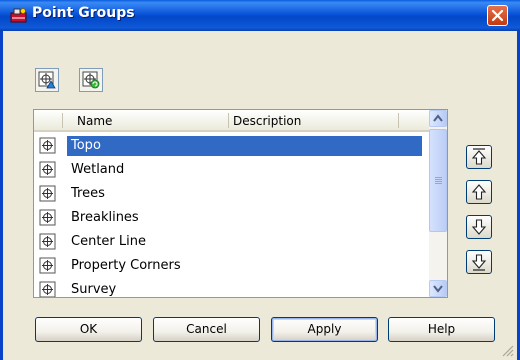  Describe the element at coordinates (267, 121) in the screenshot. I see `column-header-description: Description` at that location.